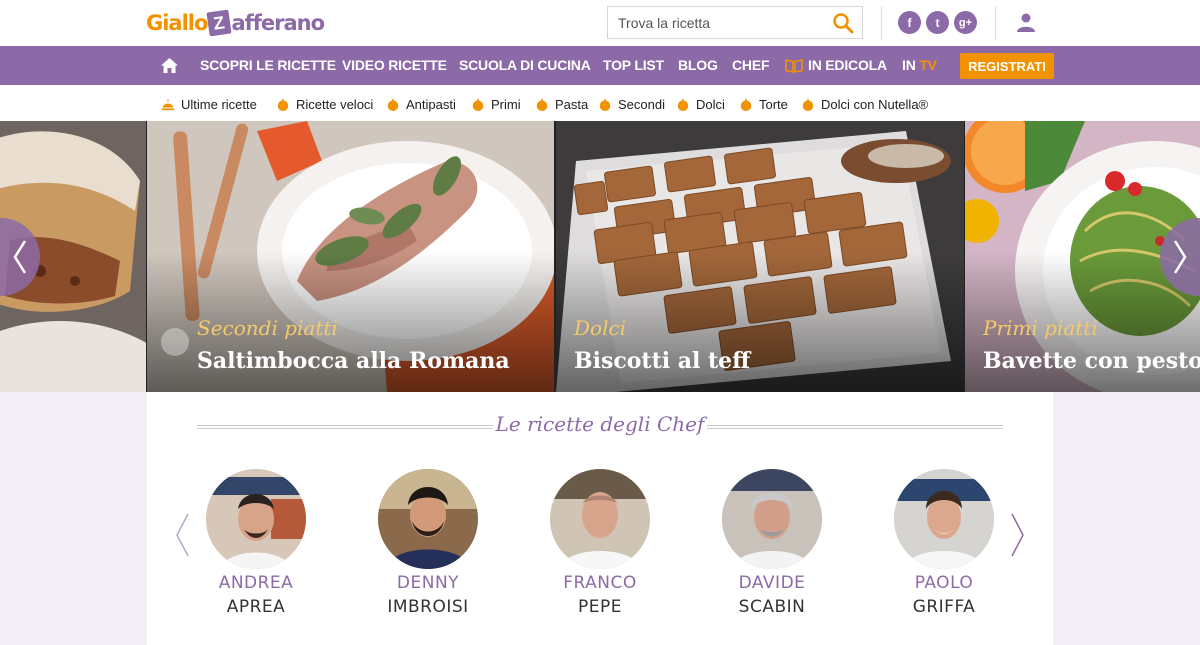 The image size is (1200, 645). I want to click on chef-first-name: Andrea, so click(256, 583).